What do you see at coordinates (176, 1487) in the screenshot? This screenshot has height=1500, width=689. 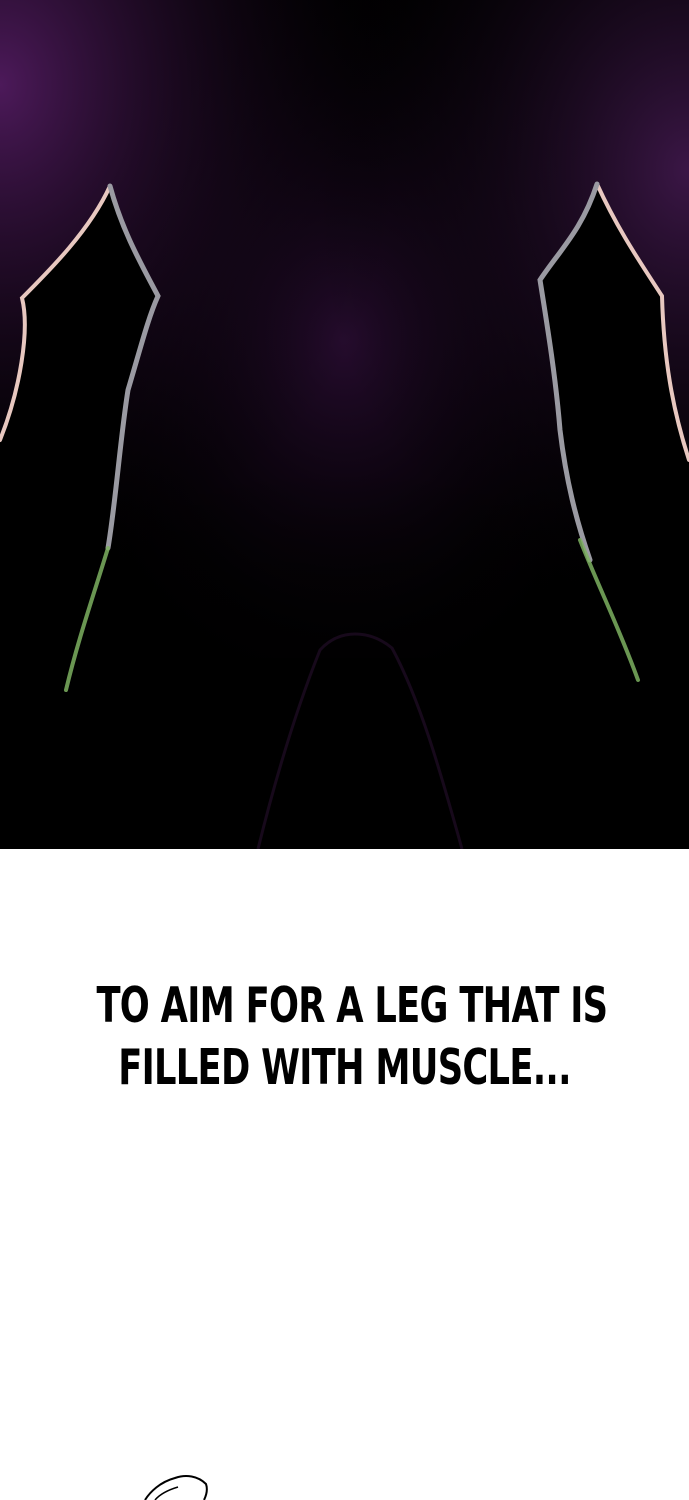 I see `sketch-fragment-illustration` at bounding box center [176, 1487].